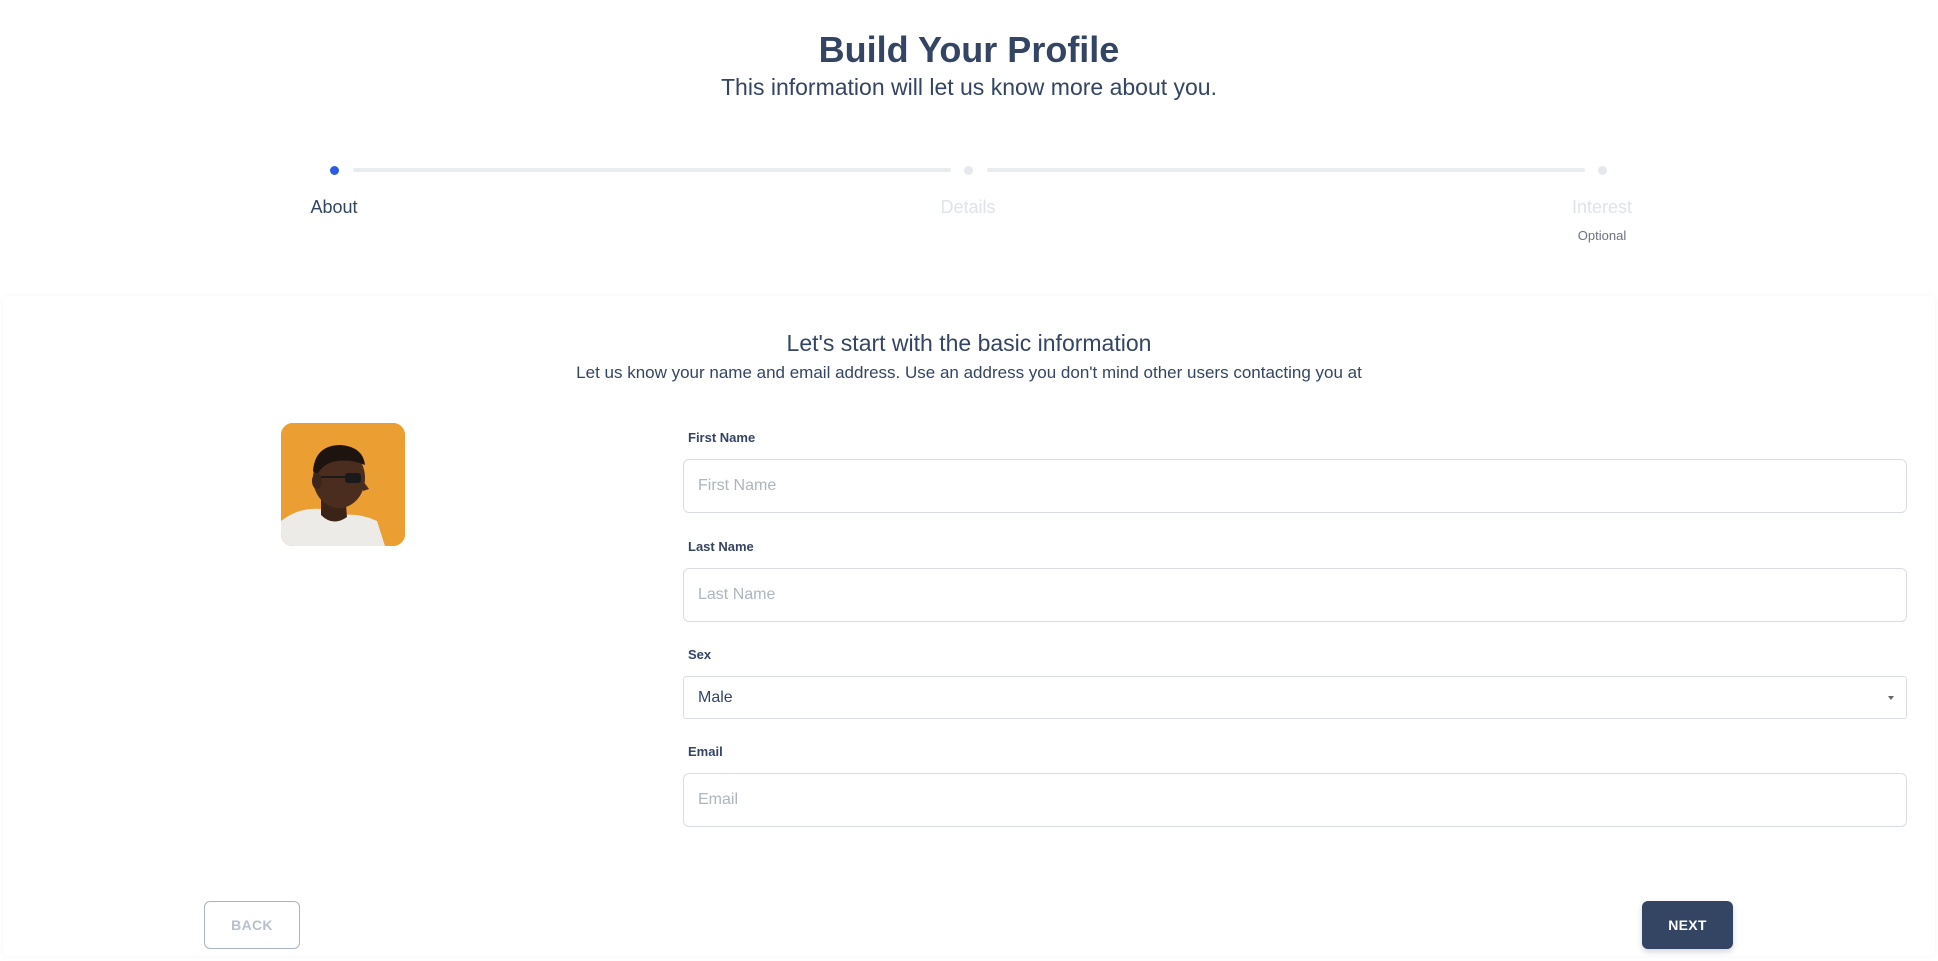 The image size is (1938, 961). Describe the element at coordinates (968, 170) in the screenshot. I see `step-dot-details` at that location.